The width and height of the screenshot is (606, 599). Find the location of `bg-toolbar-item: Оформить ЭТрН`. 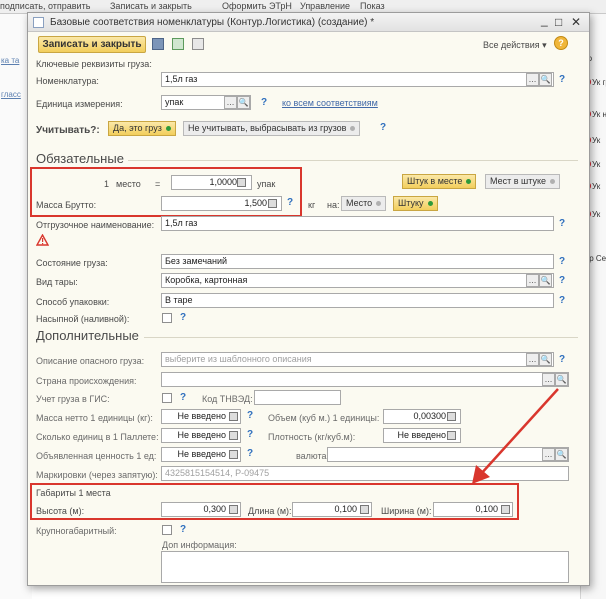

bg-toolbar-item: Оформить ЭТрН is located at coordinates (257, 6).